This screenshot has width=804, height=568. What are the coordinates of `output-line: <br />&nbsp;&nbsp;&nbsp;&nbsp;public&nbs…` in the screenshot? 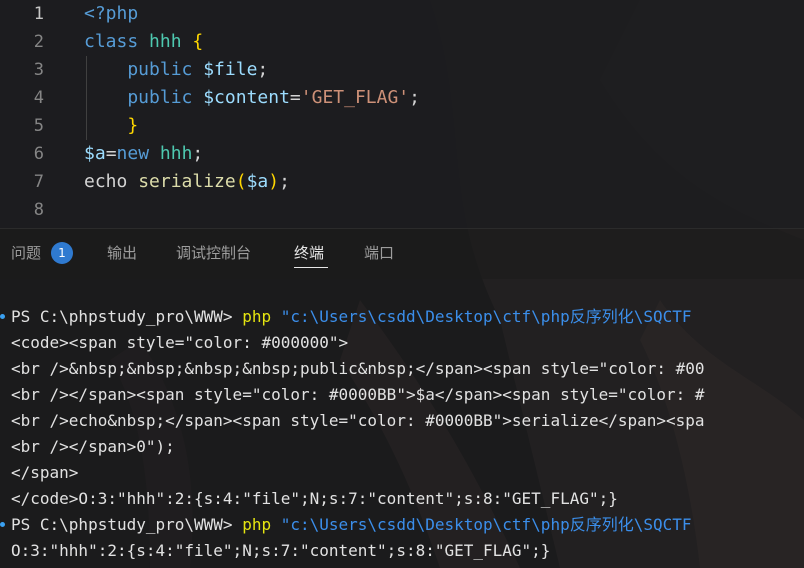 It's located at (358, 368).